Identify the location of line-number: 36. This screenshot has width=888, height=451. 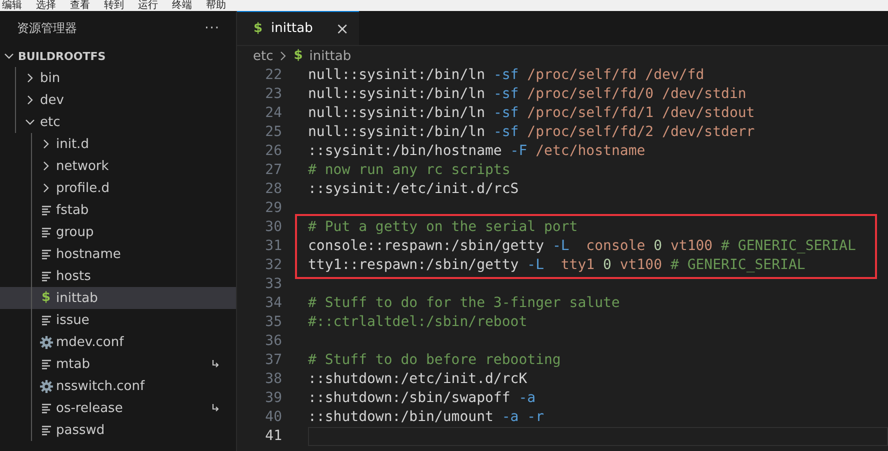
(273, 341).